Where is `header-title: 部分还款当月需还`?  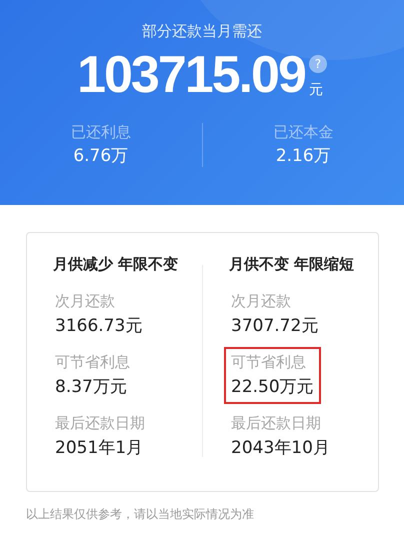 header-title: 部分还款当月需还 is located at coordinates (202, 31).